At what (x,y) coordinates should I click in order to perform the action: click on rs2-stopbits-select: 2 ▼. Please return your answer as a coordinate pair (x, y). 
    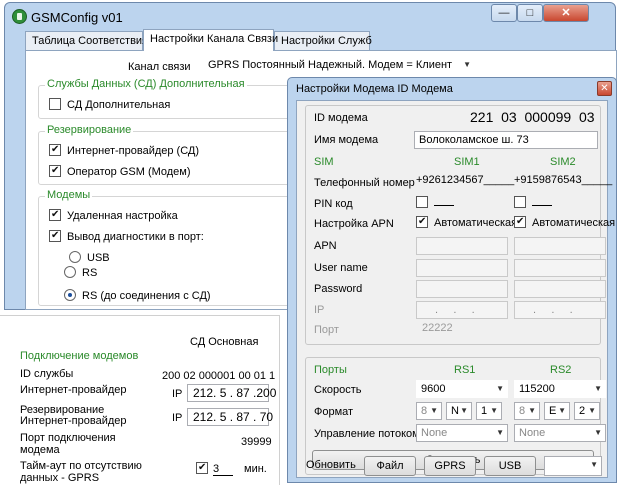
    Looking at the image, I should click on (587, 411).